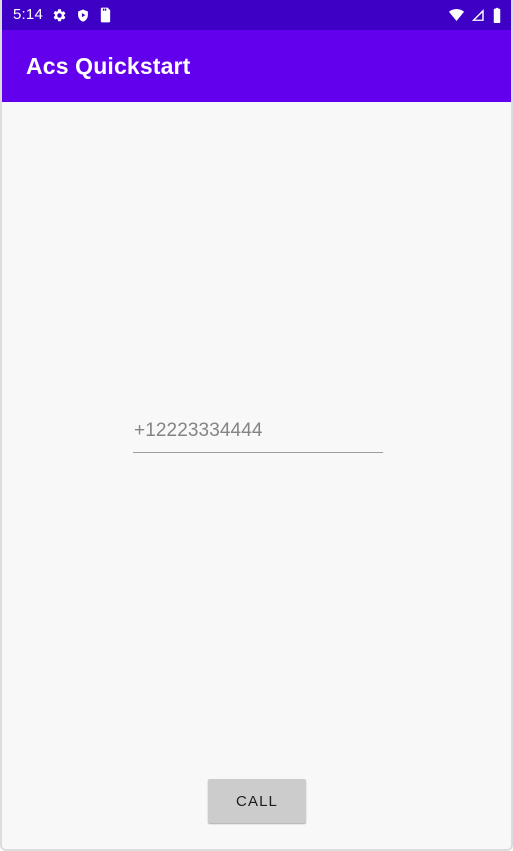 This screenshot has width=513, height=851. Describe the element at coordinates (256, 15) in the screenshot. I see `status-bar: 5:14` at that location.